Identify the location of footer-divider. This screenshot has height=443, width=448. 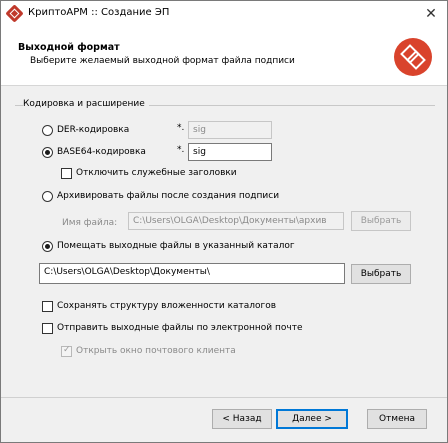
(224, 397).